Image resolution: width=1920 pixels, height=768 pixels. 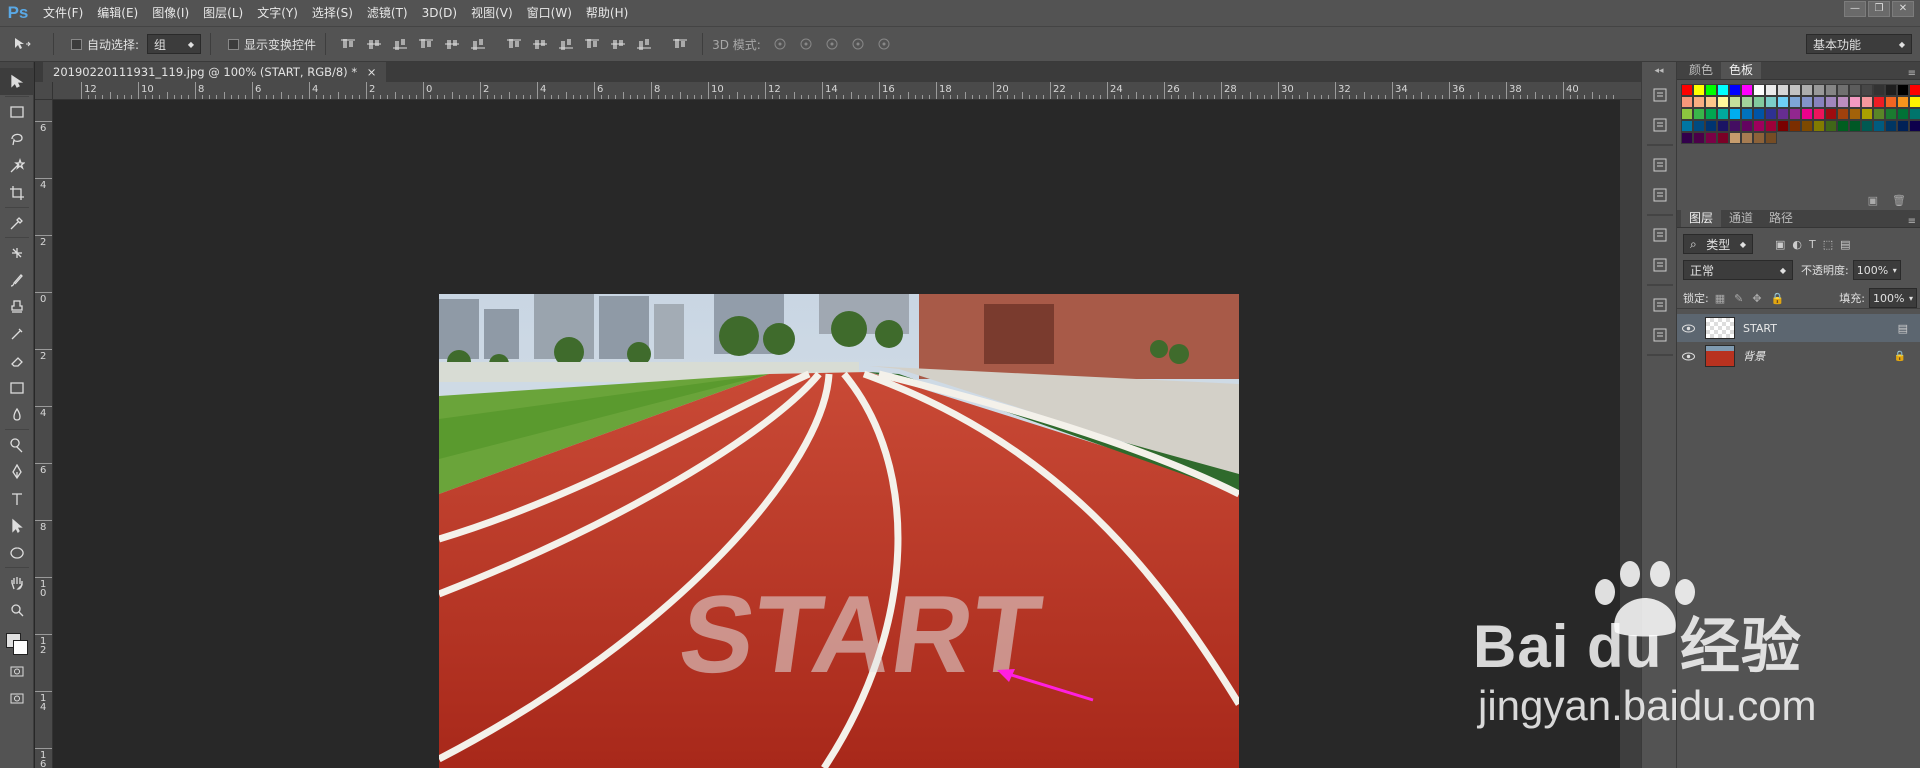 I want to click on menu-item-7: 3D(D), so click(x=439, y=13).